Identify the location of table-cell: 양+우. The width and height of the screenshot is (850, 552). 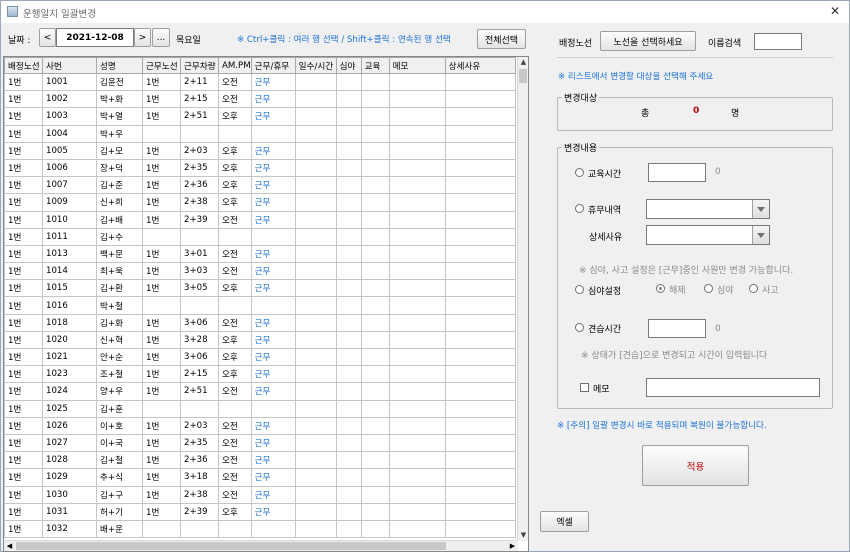
(119, 391).